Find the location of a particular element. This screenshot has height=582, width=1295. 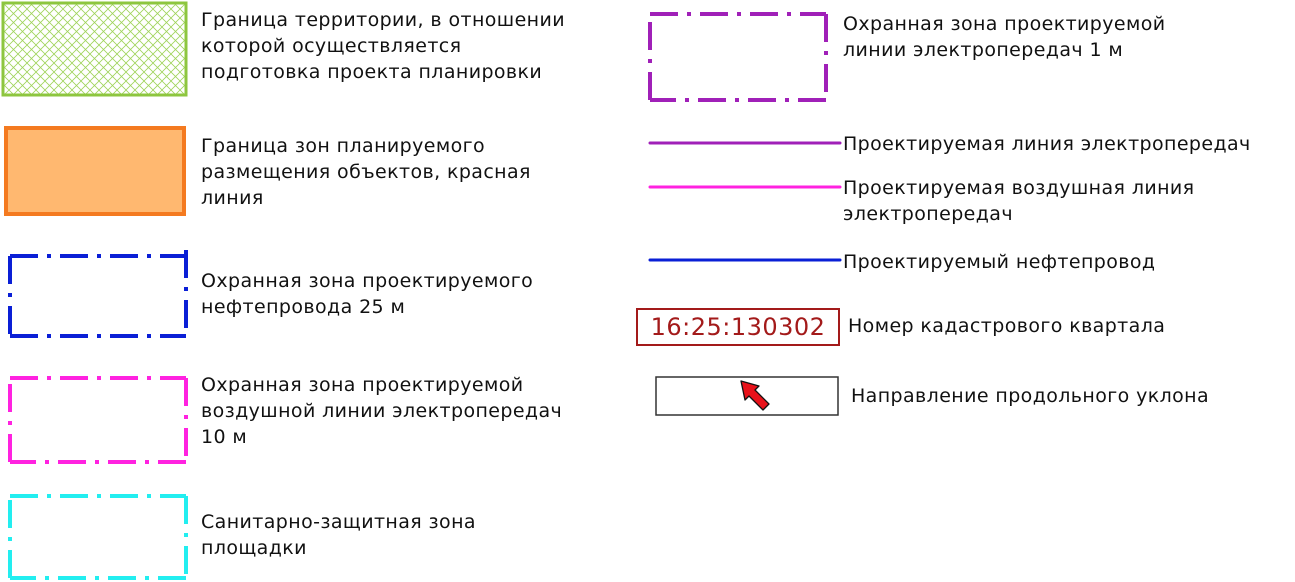

air-power-line-swatch is located at coordinates (745, 187).